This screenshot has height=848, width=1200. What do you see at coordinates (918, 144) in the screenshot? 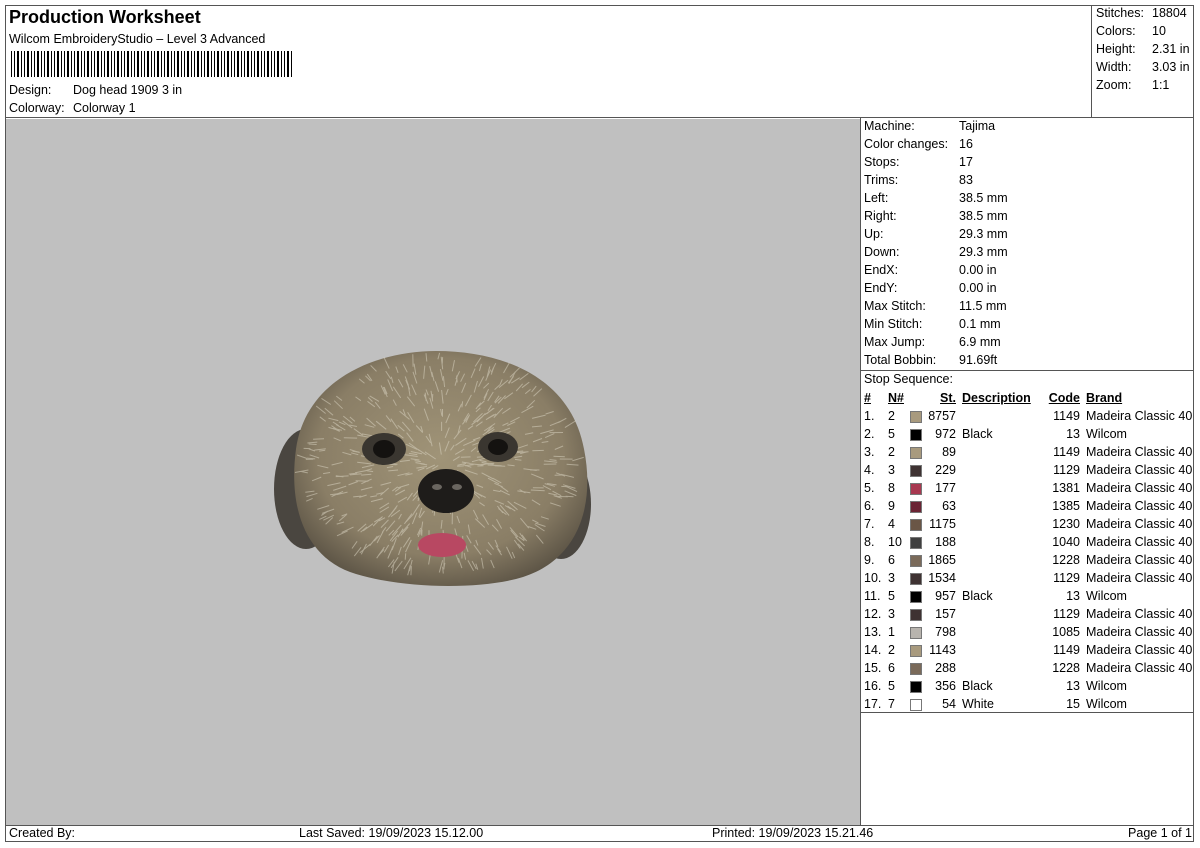
I see `info-row: Color changes: 16` at bounding box center [918, 144].